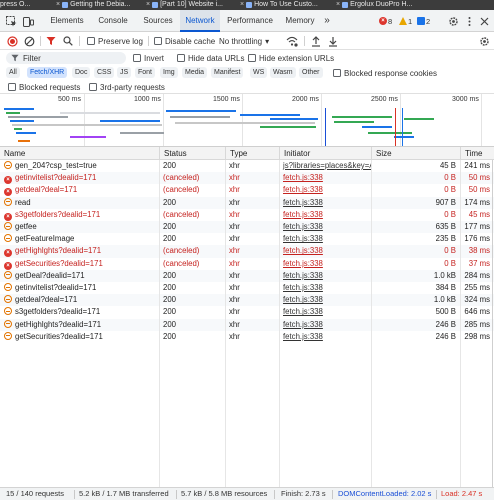  Describe the element at coordinates (12, 41) in the screenshot. I see `record-button` at that location.